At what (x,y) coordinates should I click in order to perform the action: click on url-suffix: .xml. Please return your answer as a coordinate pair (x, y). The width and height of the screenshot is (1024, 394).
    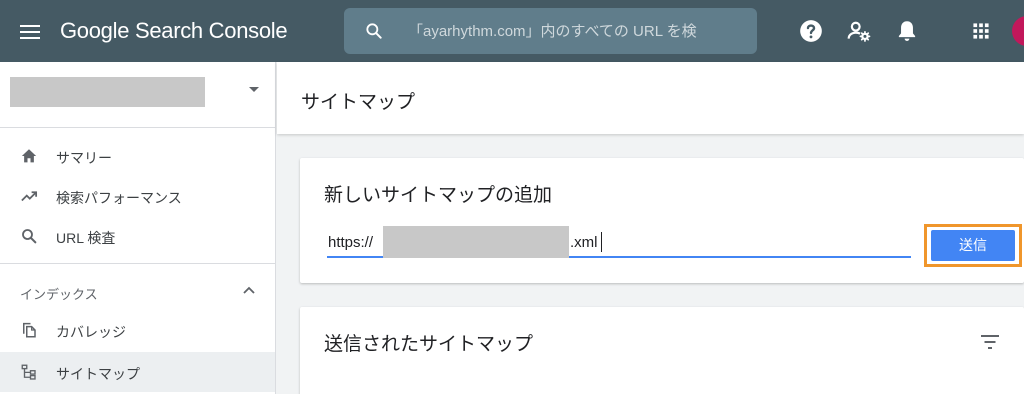
    Looking at the image, I should click on (584, 242).